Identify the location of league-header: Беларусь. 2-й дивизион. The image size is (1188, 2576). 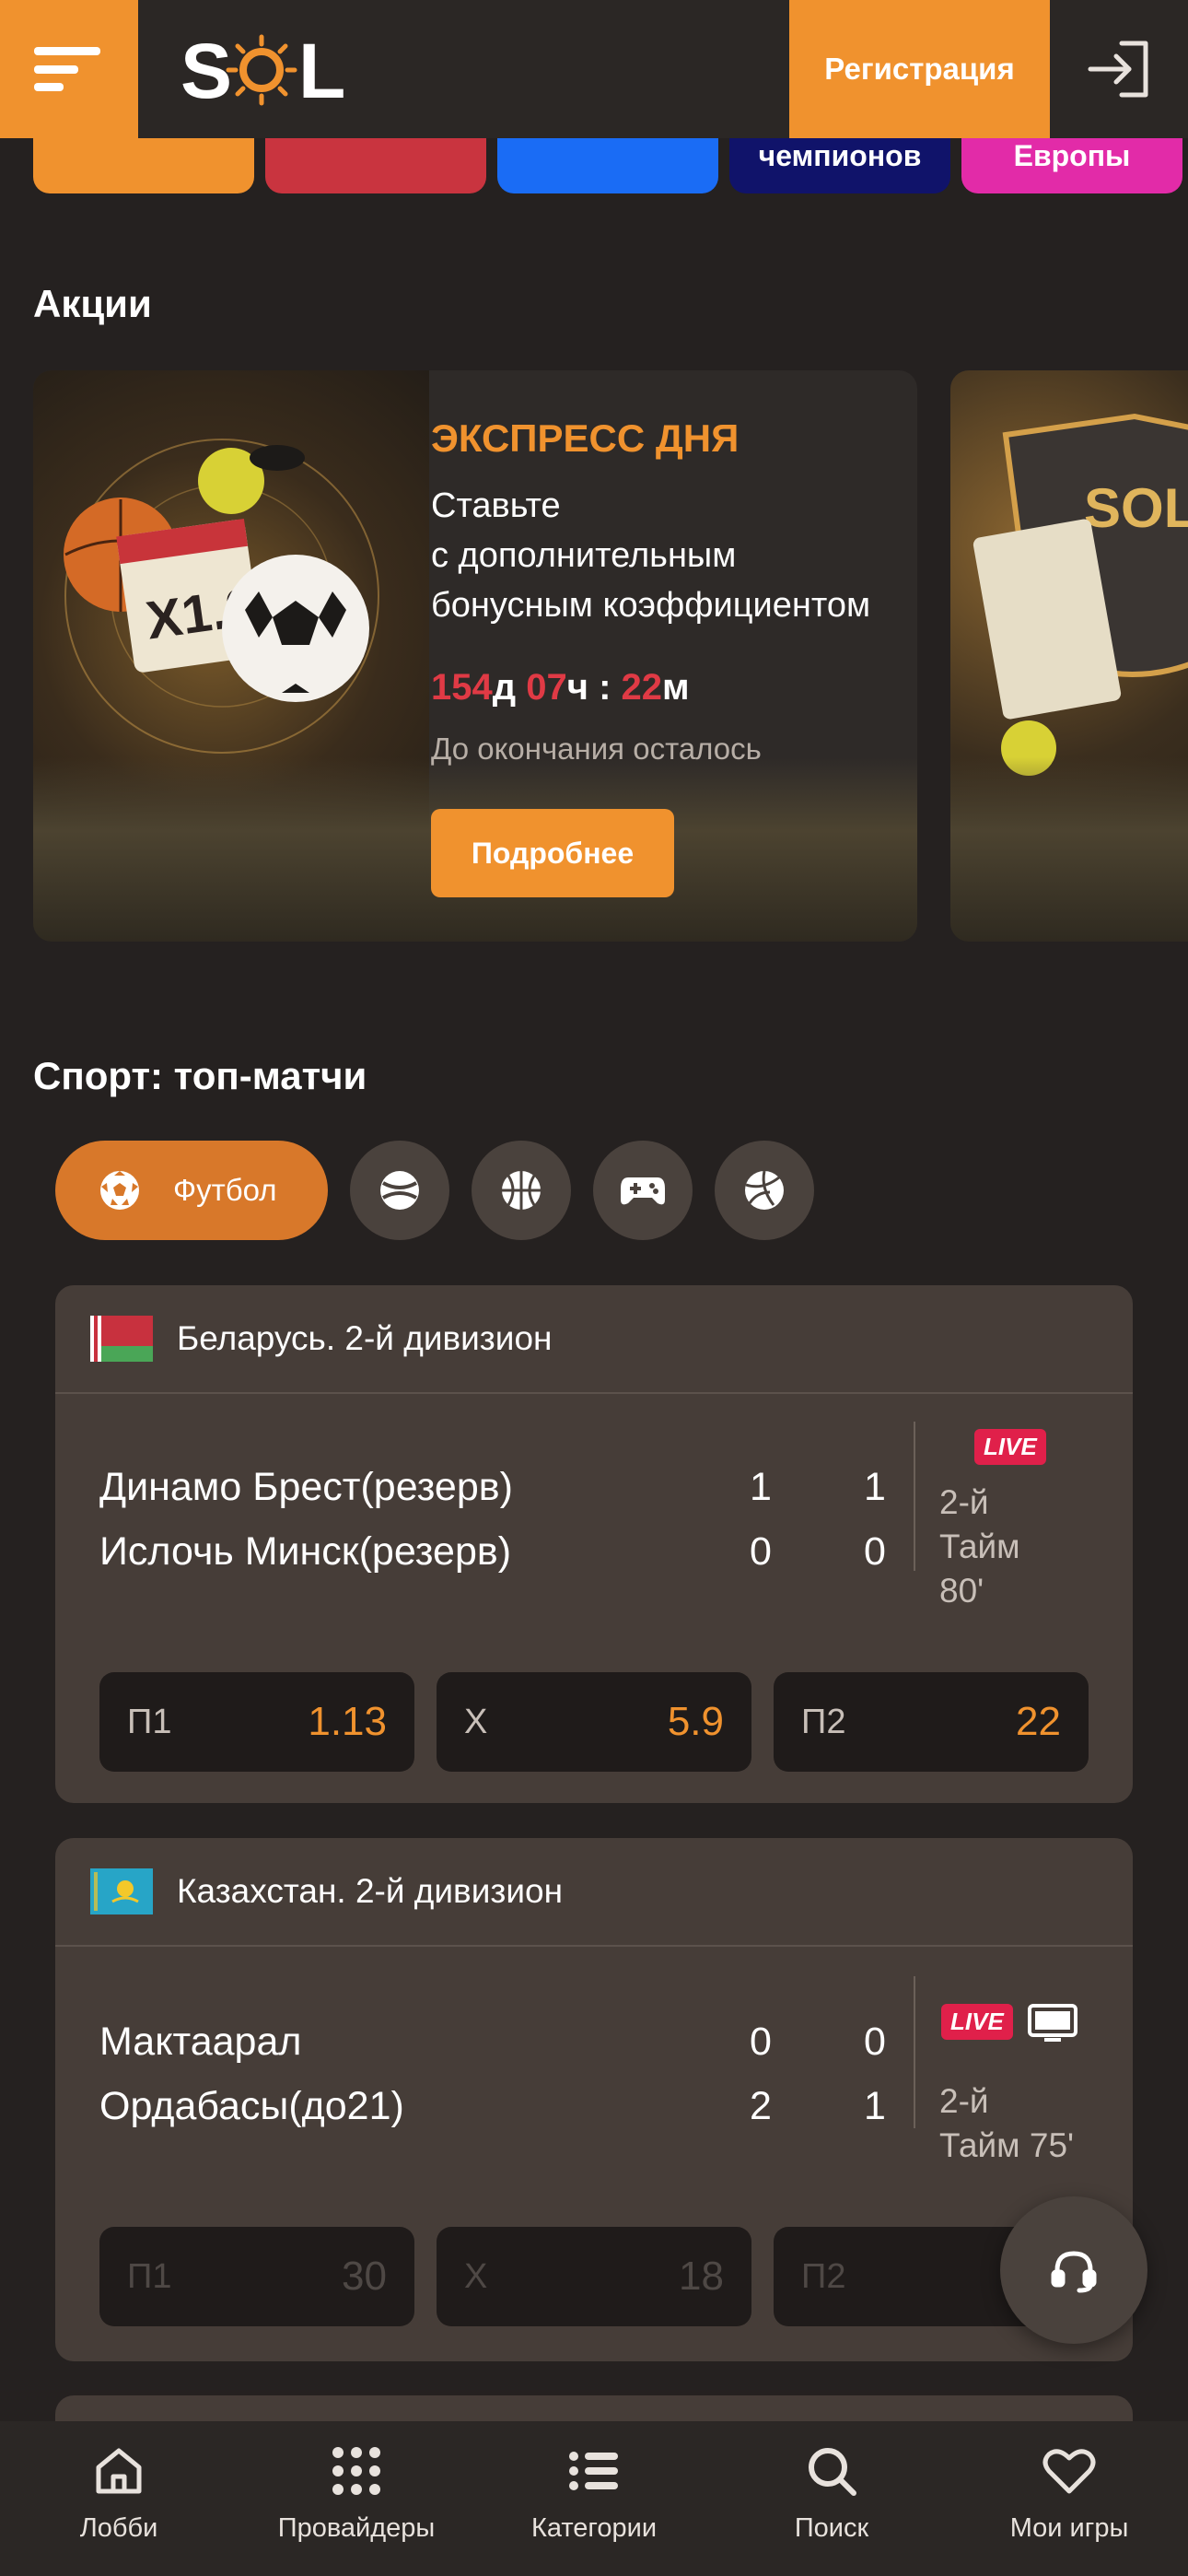
(594, 1339).